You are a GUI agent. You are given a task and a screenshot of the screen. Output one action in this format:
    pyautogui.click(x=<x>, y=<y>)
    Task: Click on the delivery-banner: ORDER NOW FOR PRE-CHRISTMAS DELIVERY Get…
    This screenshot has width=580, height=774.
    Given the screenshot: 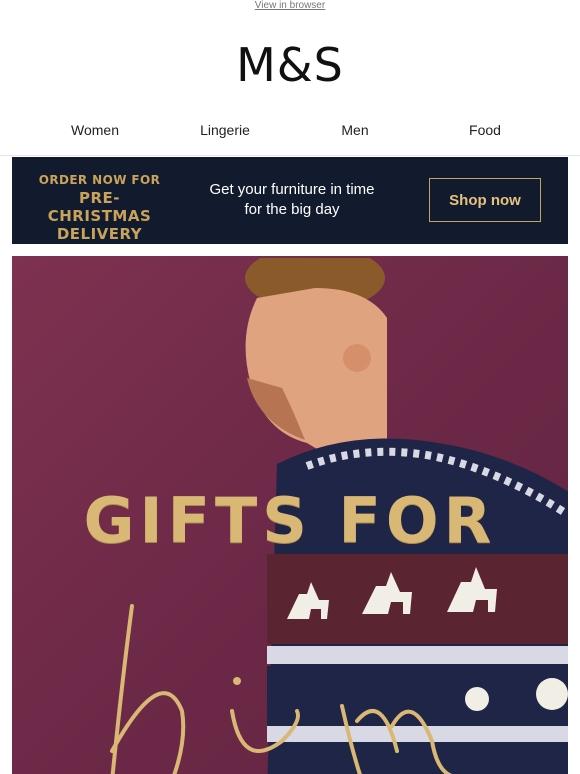 What is the action you would take?
    pyautogui.click(x=290, y=200)
    